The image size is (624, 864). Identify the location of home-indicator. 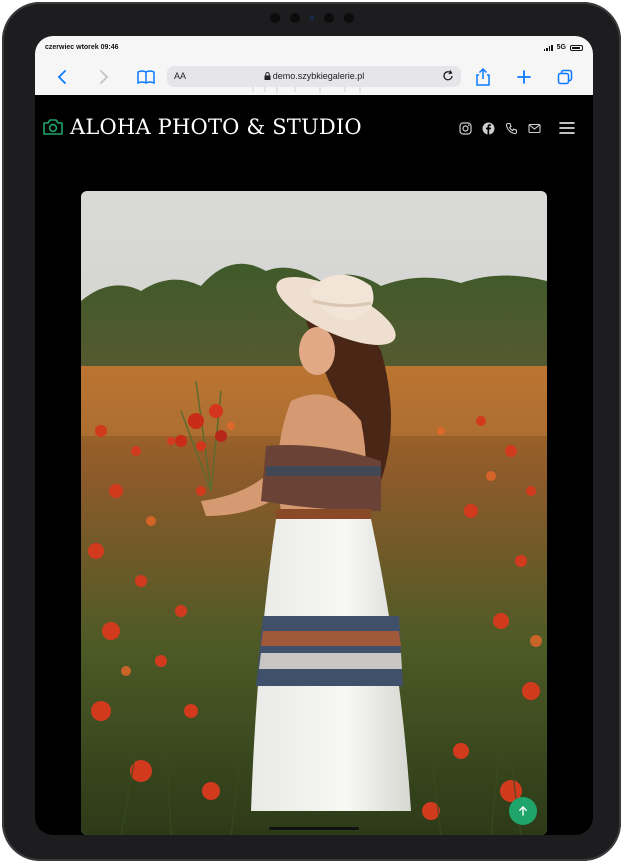
(314, 828).